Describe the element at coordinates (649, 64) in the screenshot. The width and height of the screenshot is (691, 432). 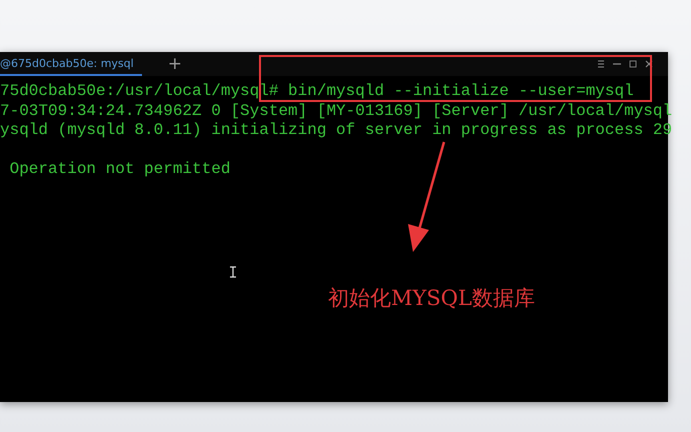
I see `close-icon` at that location.